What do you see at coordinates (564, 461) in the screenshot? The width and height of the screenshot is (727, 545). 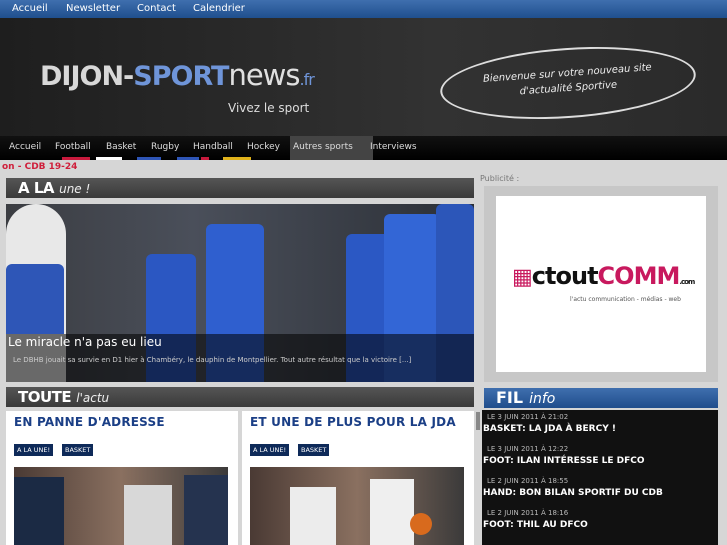 I see `fil-item-title: FOOT: ILAN INTÉRESSE LE DFCO` at bounding box center [564, 461].